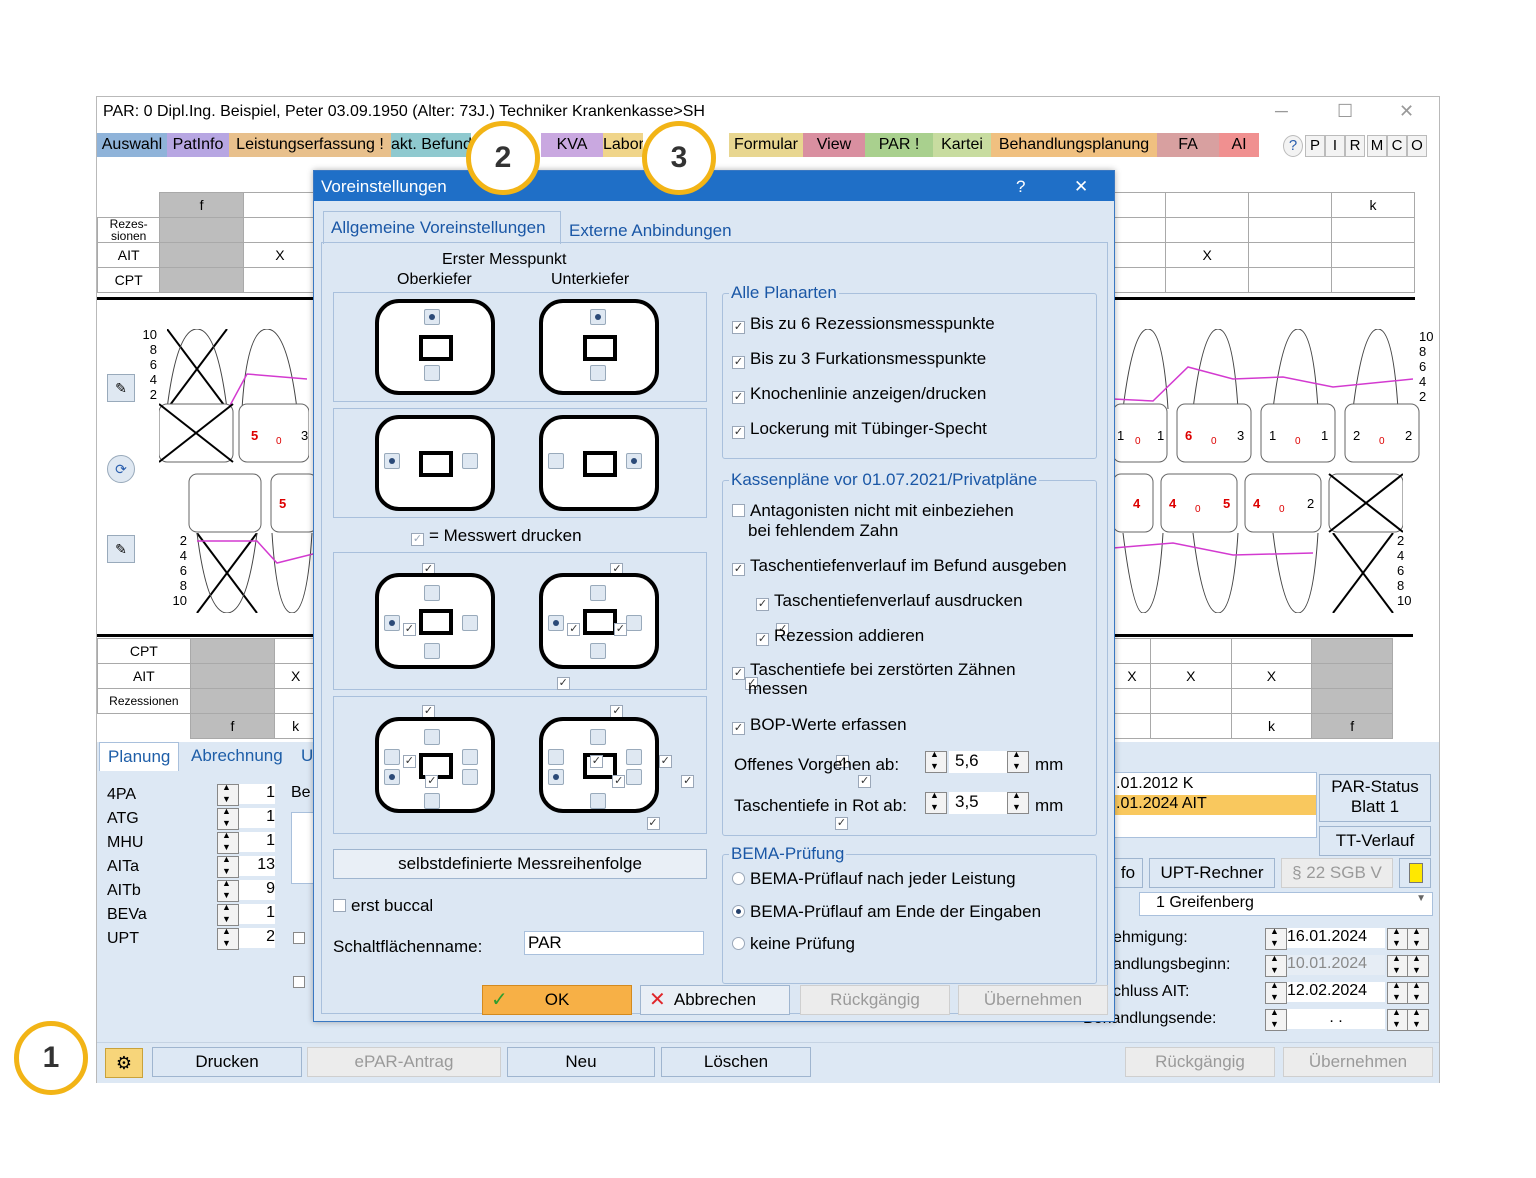 The height and width of the screenshot is (1178, 1536). What do you see at coordinates (1418, 965) in the screenshot?
I see `date-stepper-2c` at bounding box center [1418, 965].